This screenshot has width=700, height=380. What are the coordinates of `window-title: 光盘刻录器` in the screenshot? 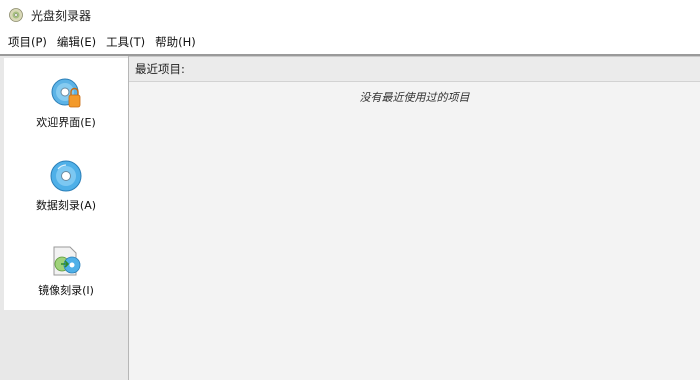 It's located at (61, 15).